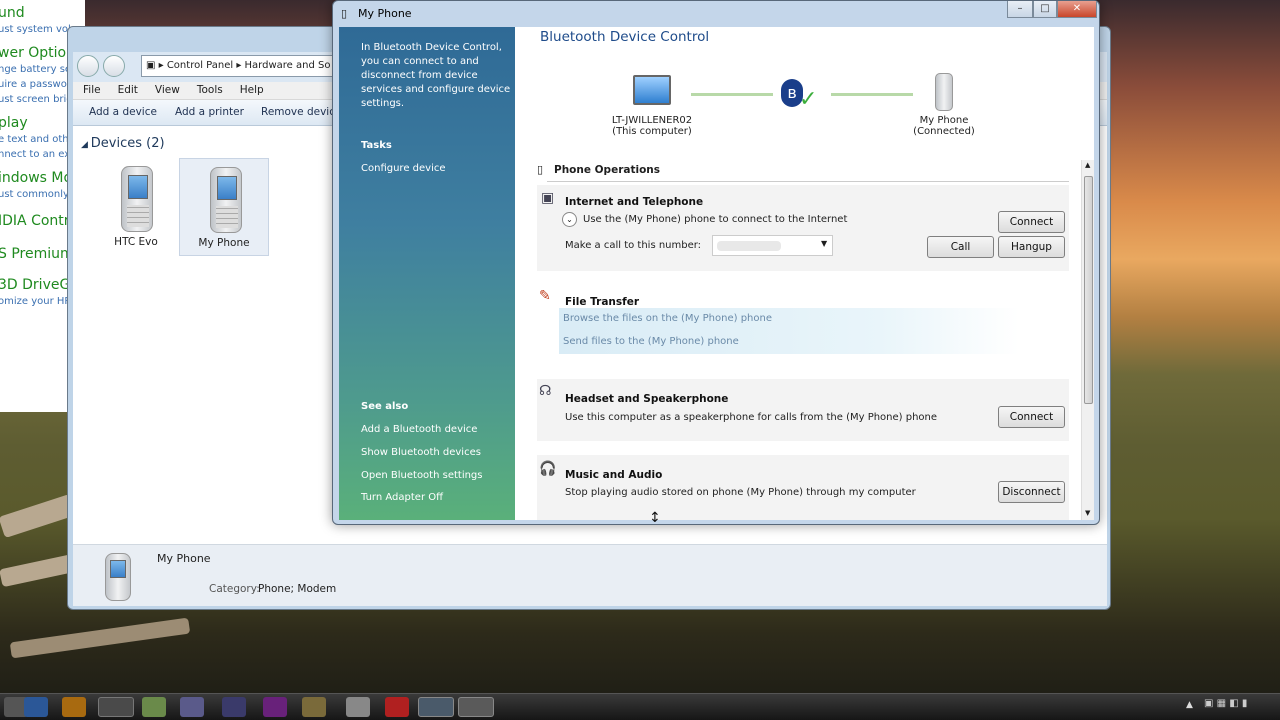 The image size is (1280, 720). Describe the element at coordinates (569, 219) in the screenshot. I see `chevron-down-icon: ⌄` at that location.